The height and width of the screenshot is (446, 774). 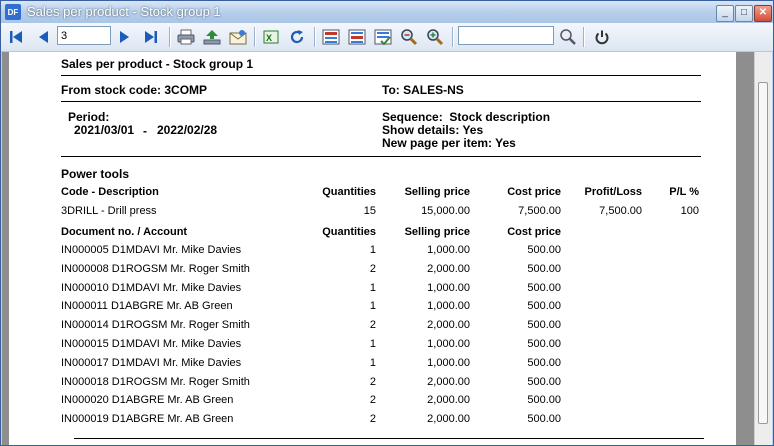 I want to click on new-page-label: New page per item:, so click(x=437, y=143).